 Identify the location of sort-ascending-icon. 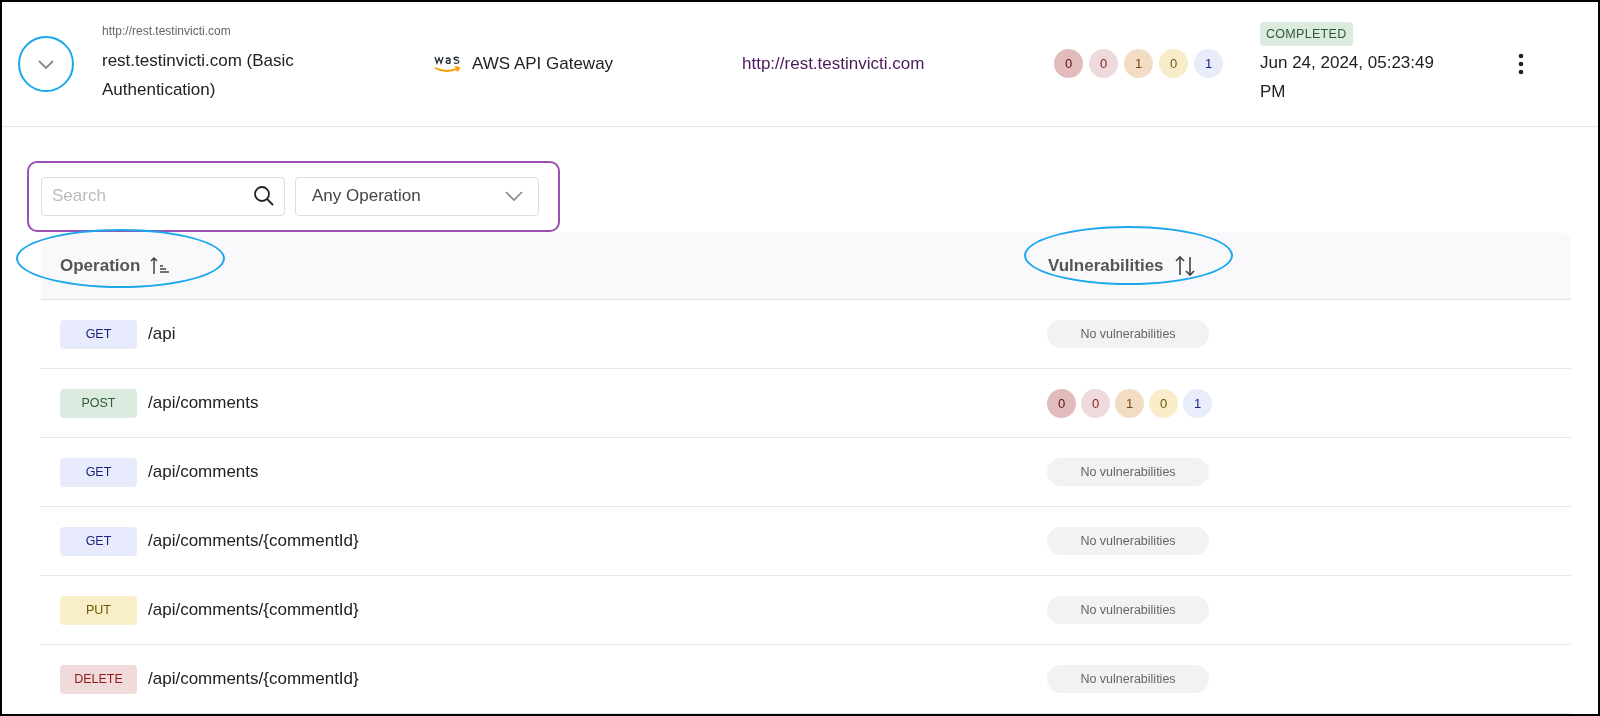
(160, 265).